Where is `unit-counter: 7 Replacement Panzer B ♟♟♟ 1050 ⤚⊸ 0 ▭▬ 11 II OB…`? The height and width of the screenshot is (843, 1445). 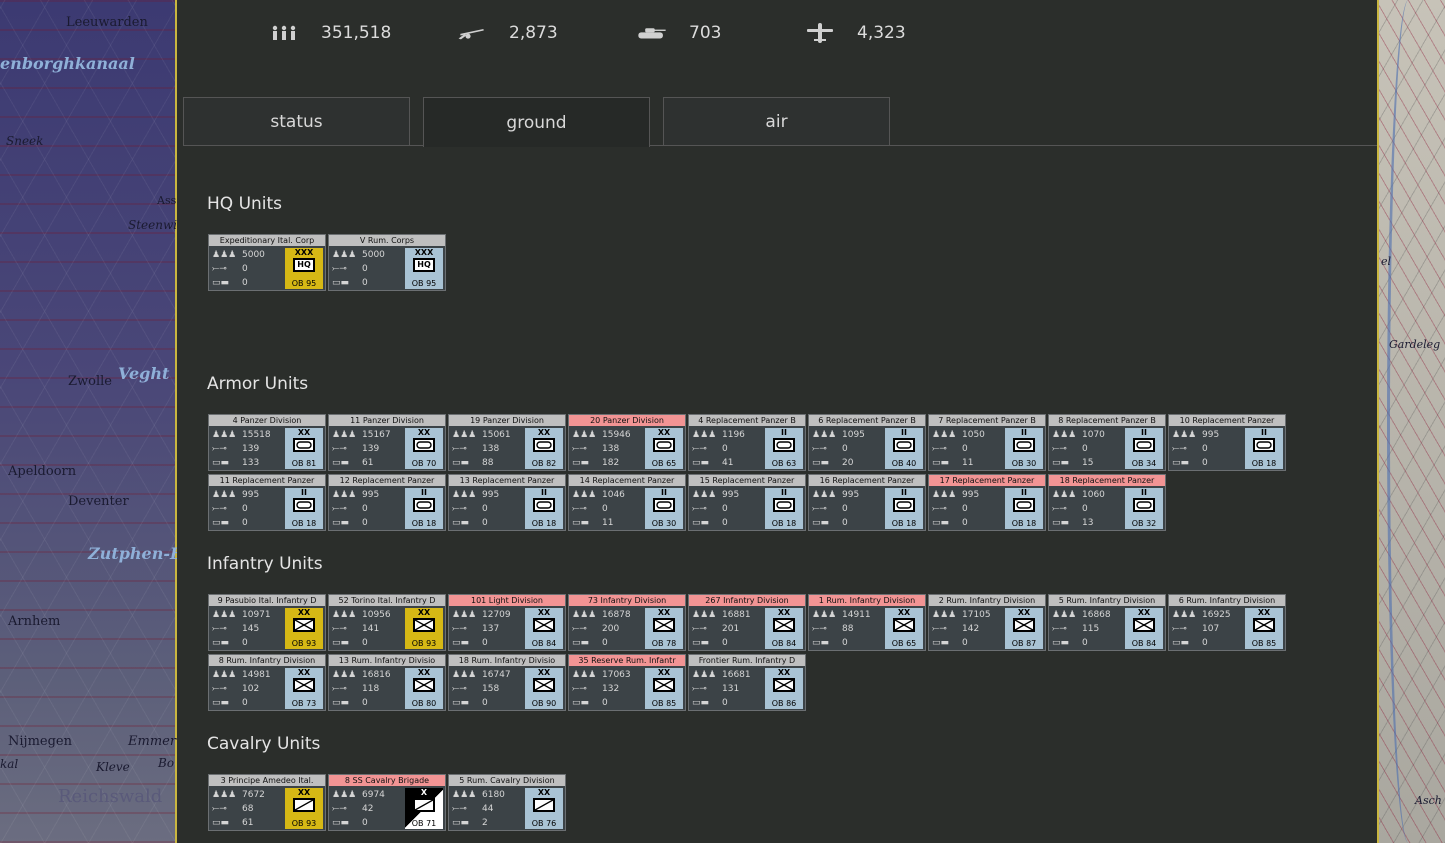
unit-counter: 7 Replacement Panzer B ♟♟♟ 1050 ⤚⊸ 0 ▭▬ 11 II OB… is located at coordinates (987, 442).